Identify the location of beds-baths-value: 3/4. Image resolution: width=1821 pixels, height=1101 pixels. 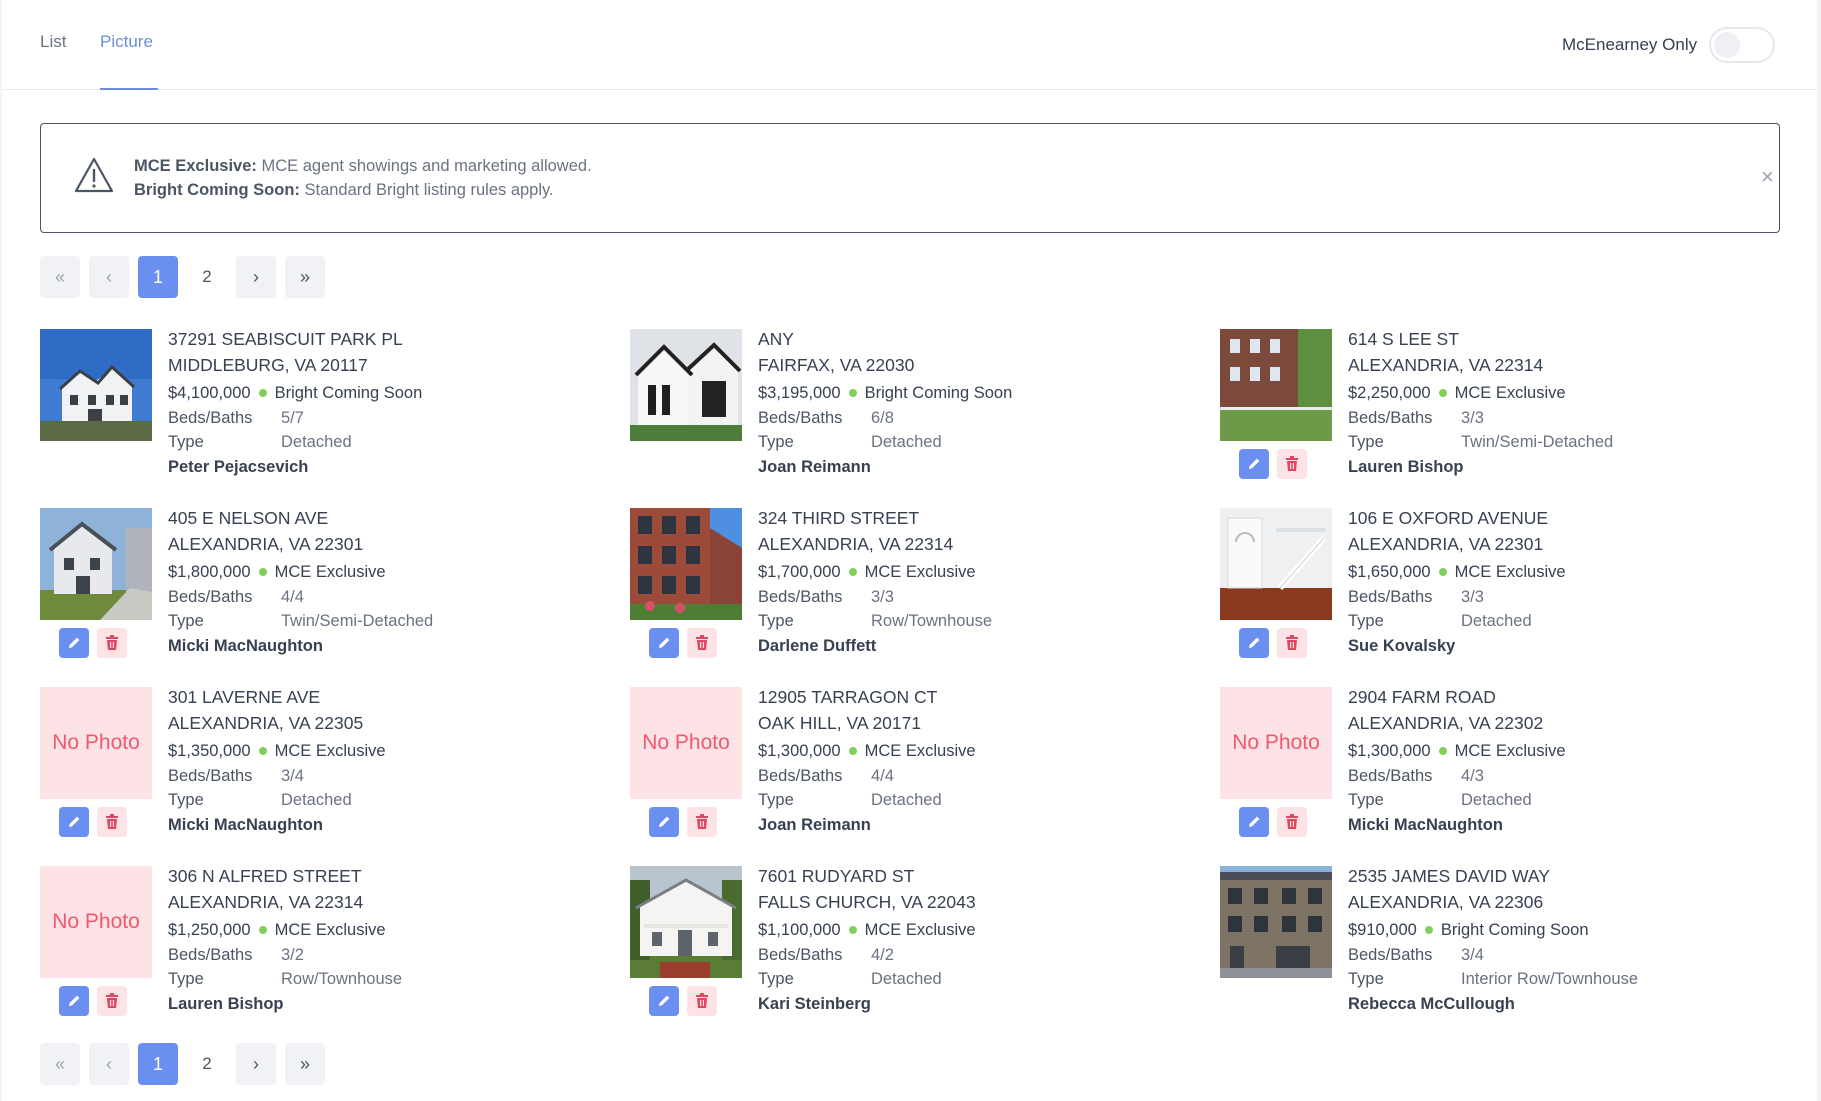
(292, 776).